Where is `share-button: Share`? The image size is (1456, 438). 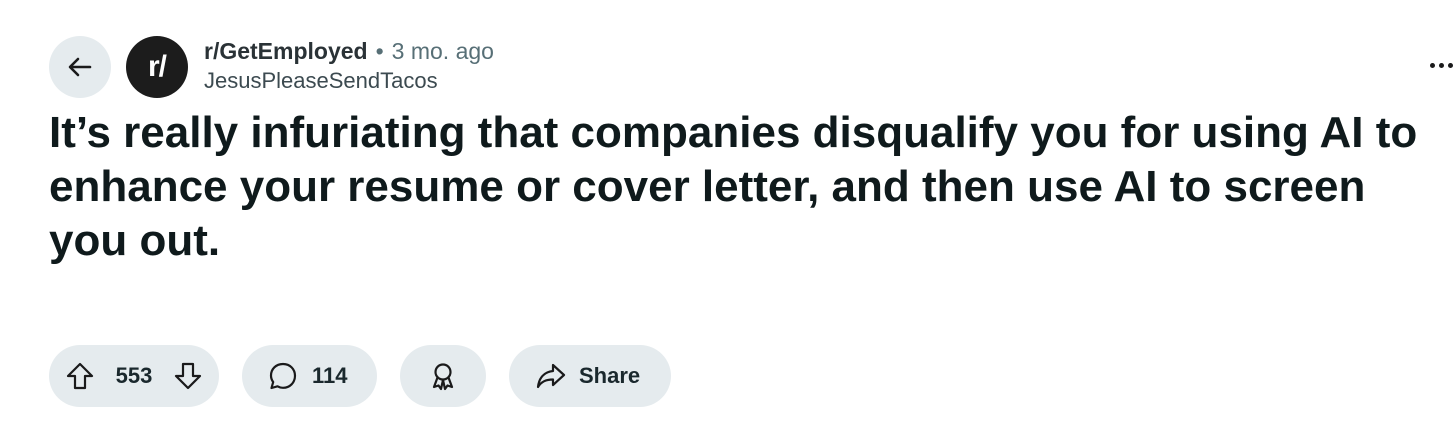 share-button: Share is located at coordinates (590, 376).